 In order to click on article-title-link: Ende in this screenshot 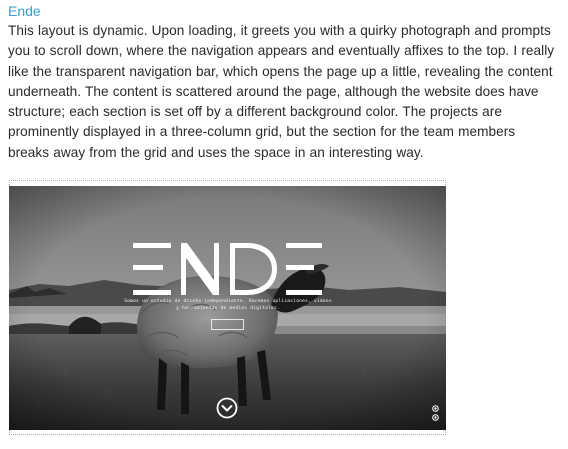, I will do `click(24, 11)`.